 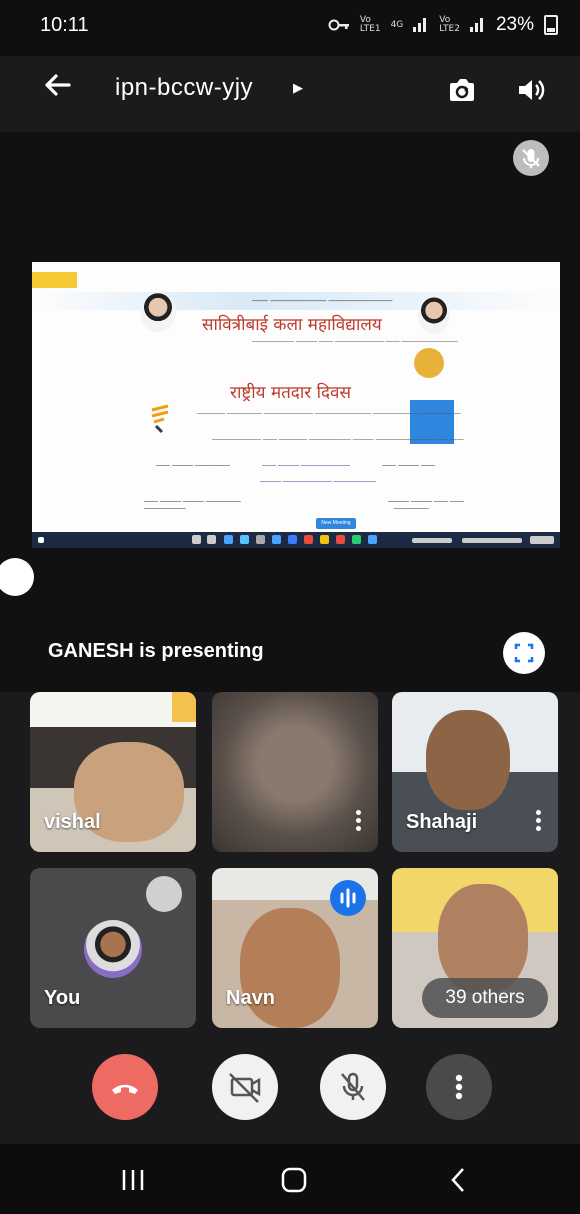 I want to click on more-options-button, so click(x=459, y=1087).